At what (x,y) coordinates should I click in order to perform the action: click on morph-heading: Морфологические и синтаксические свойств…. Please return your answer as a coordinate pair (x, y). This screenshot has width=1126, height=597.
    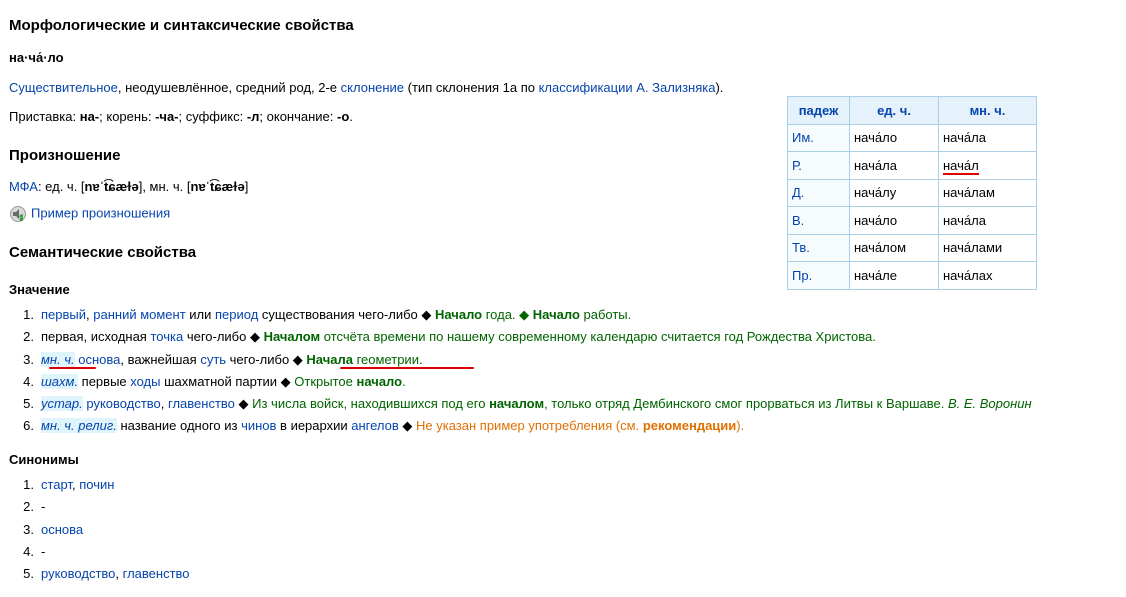
    Looking at the image, I should click on (181, 25).